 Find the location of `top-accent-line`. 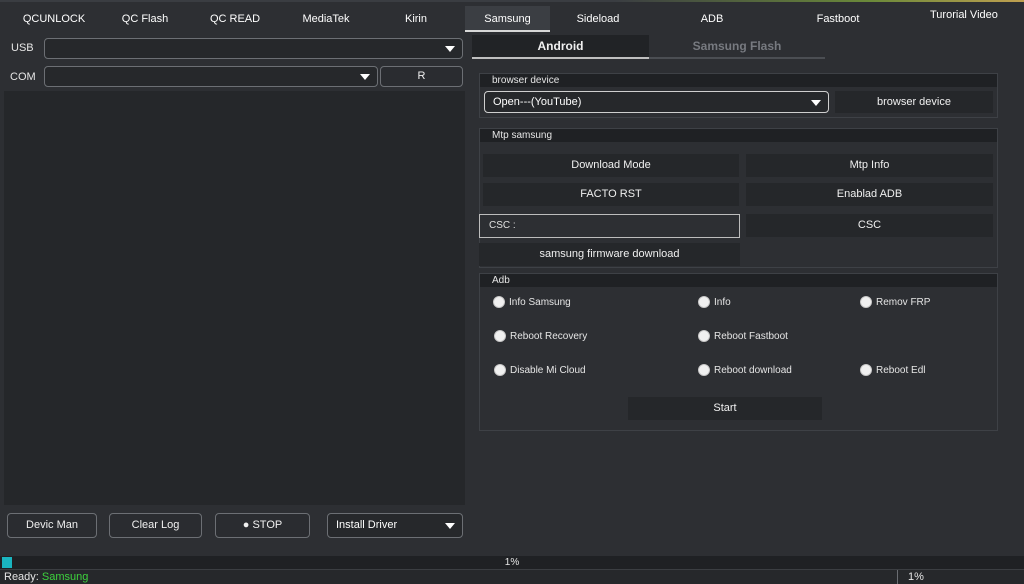

top-accent-line is located at coordinates (512, 1).